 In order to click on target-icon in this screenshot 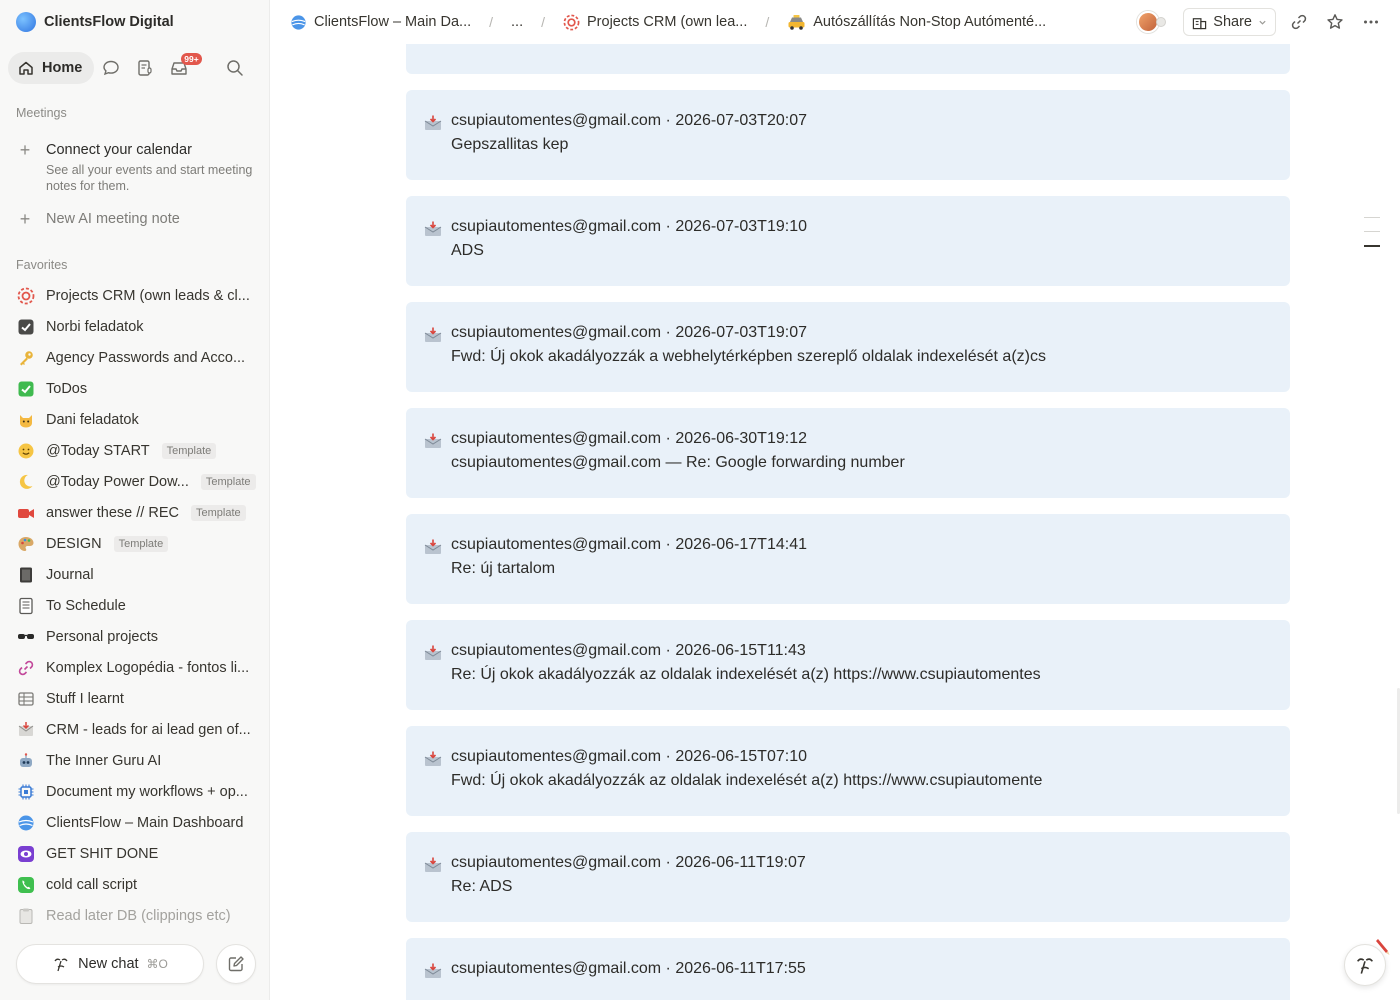, I will do `click(571, 22)`.